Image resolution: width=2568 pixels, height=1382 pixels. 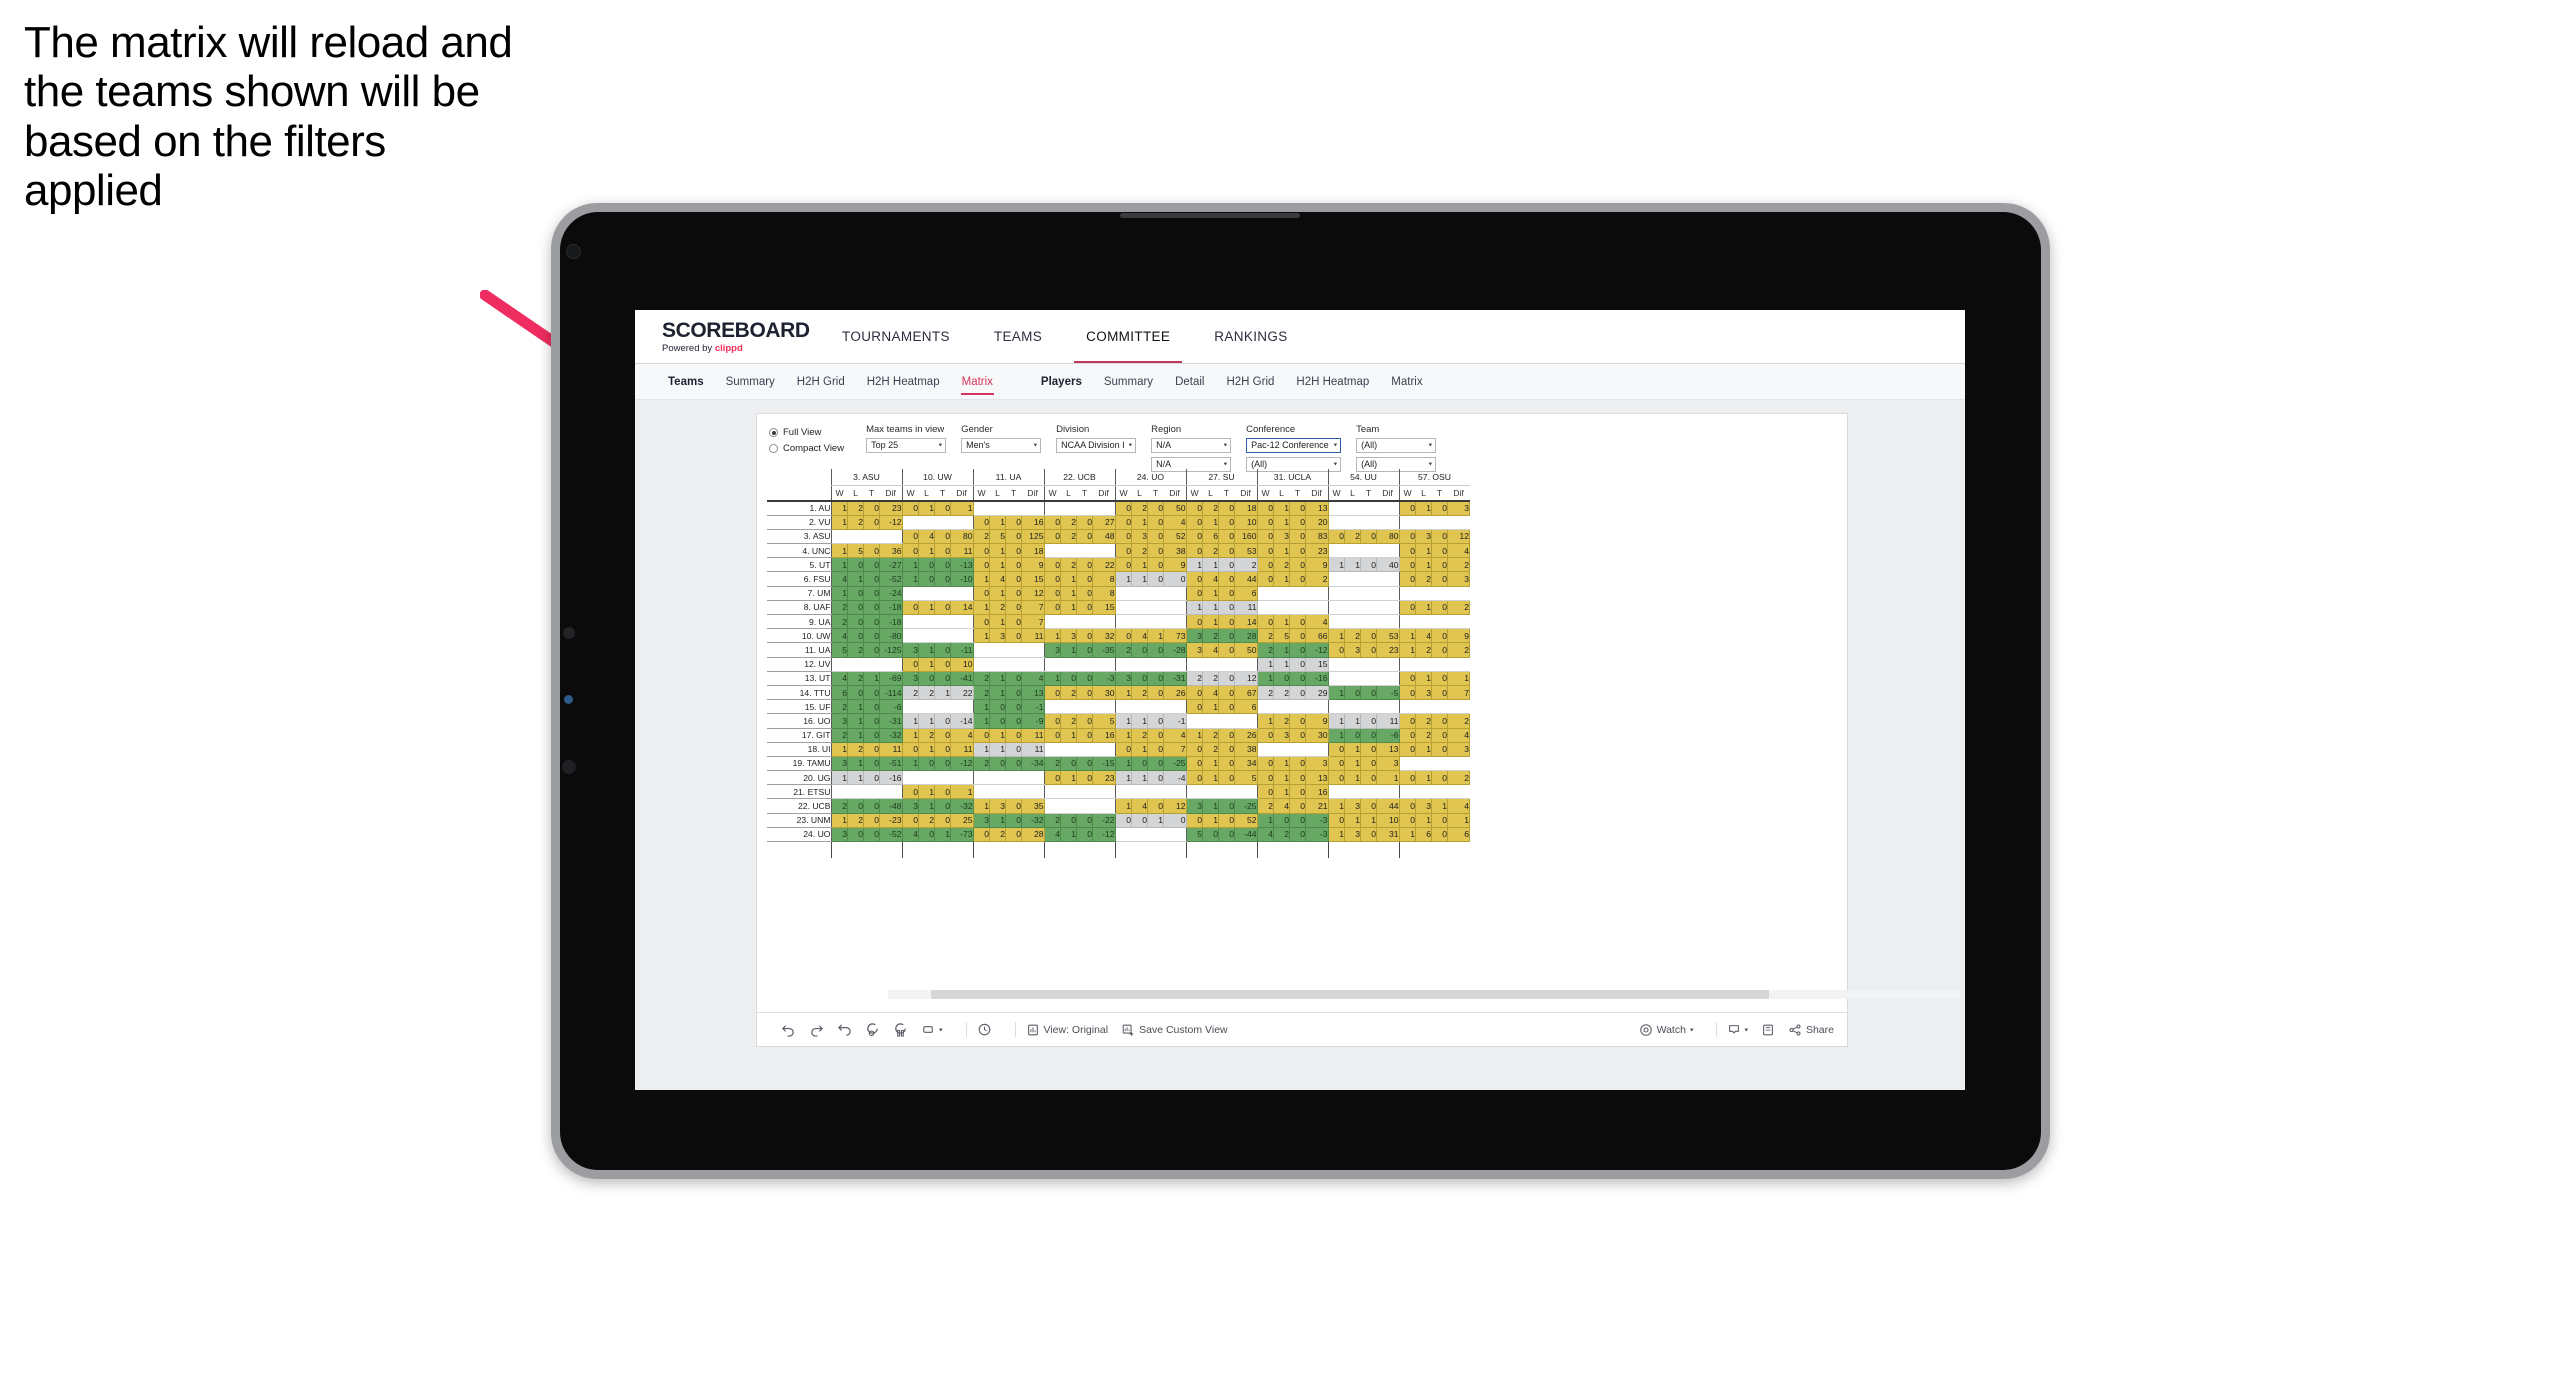 What do you see at coordinates (1104, 565) in the screenshot?
I see `matrix-cell: 22` at bounding box center [1104, 565].